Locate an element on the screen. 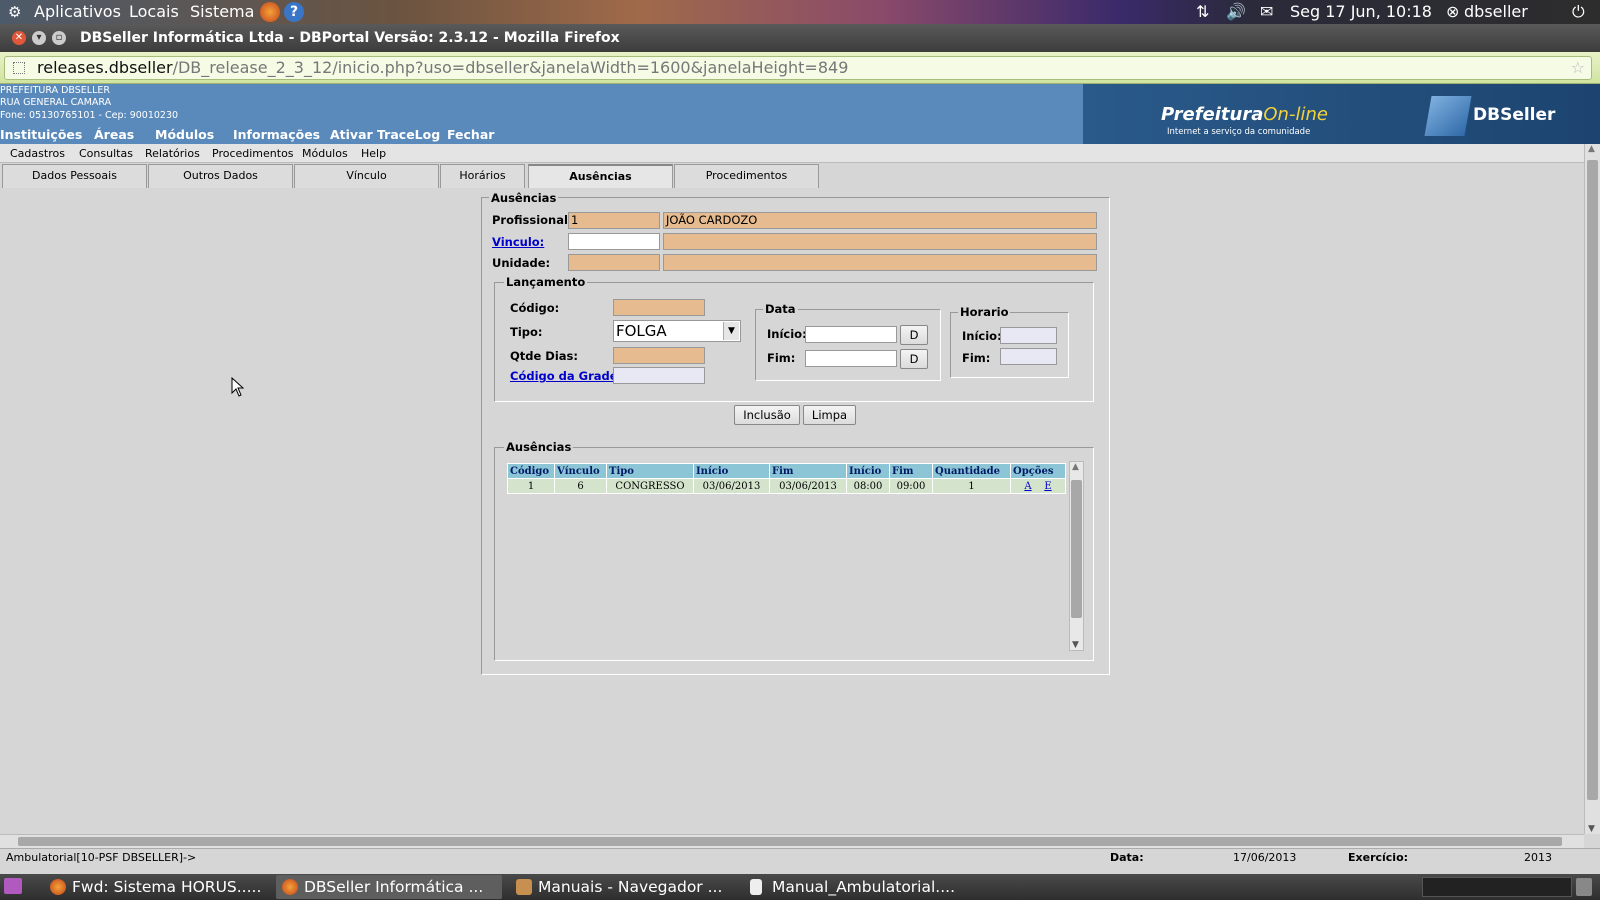 The image size is (1600, 900). ubuntu-logo-icon: ⚙ is located at coordinates (14, 12).